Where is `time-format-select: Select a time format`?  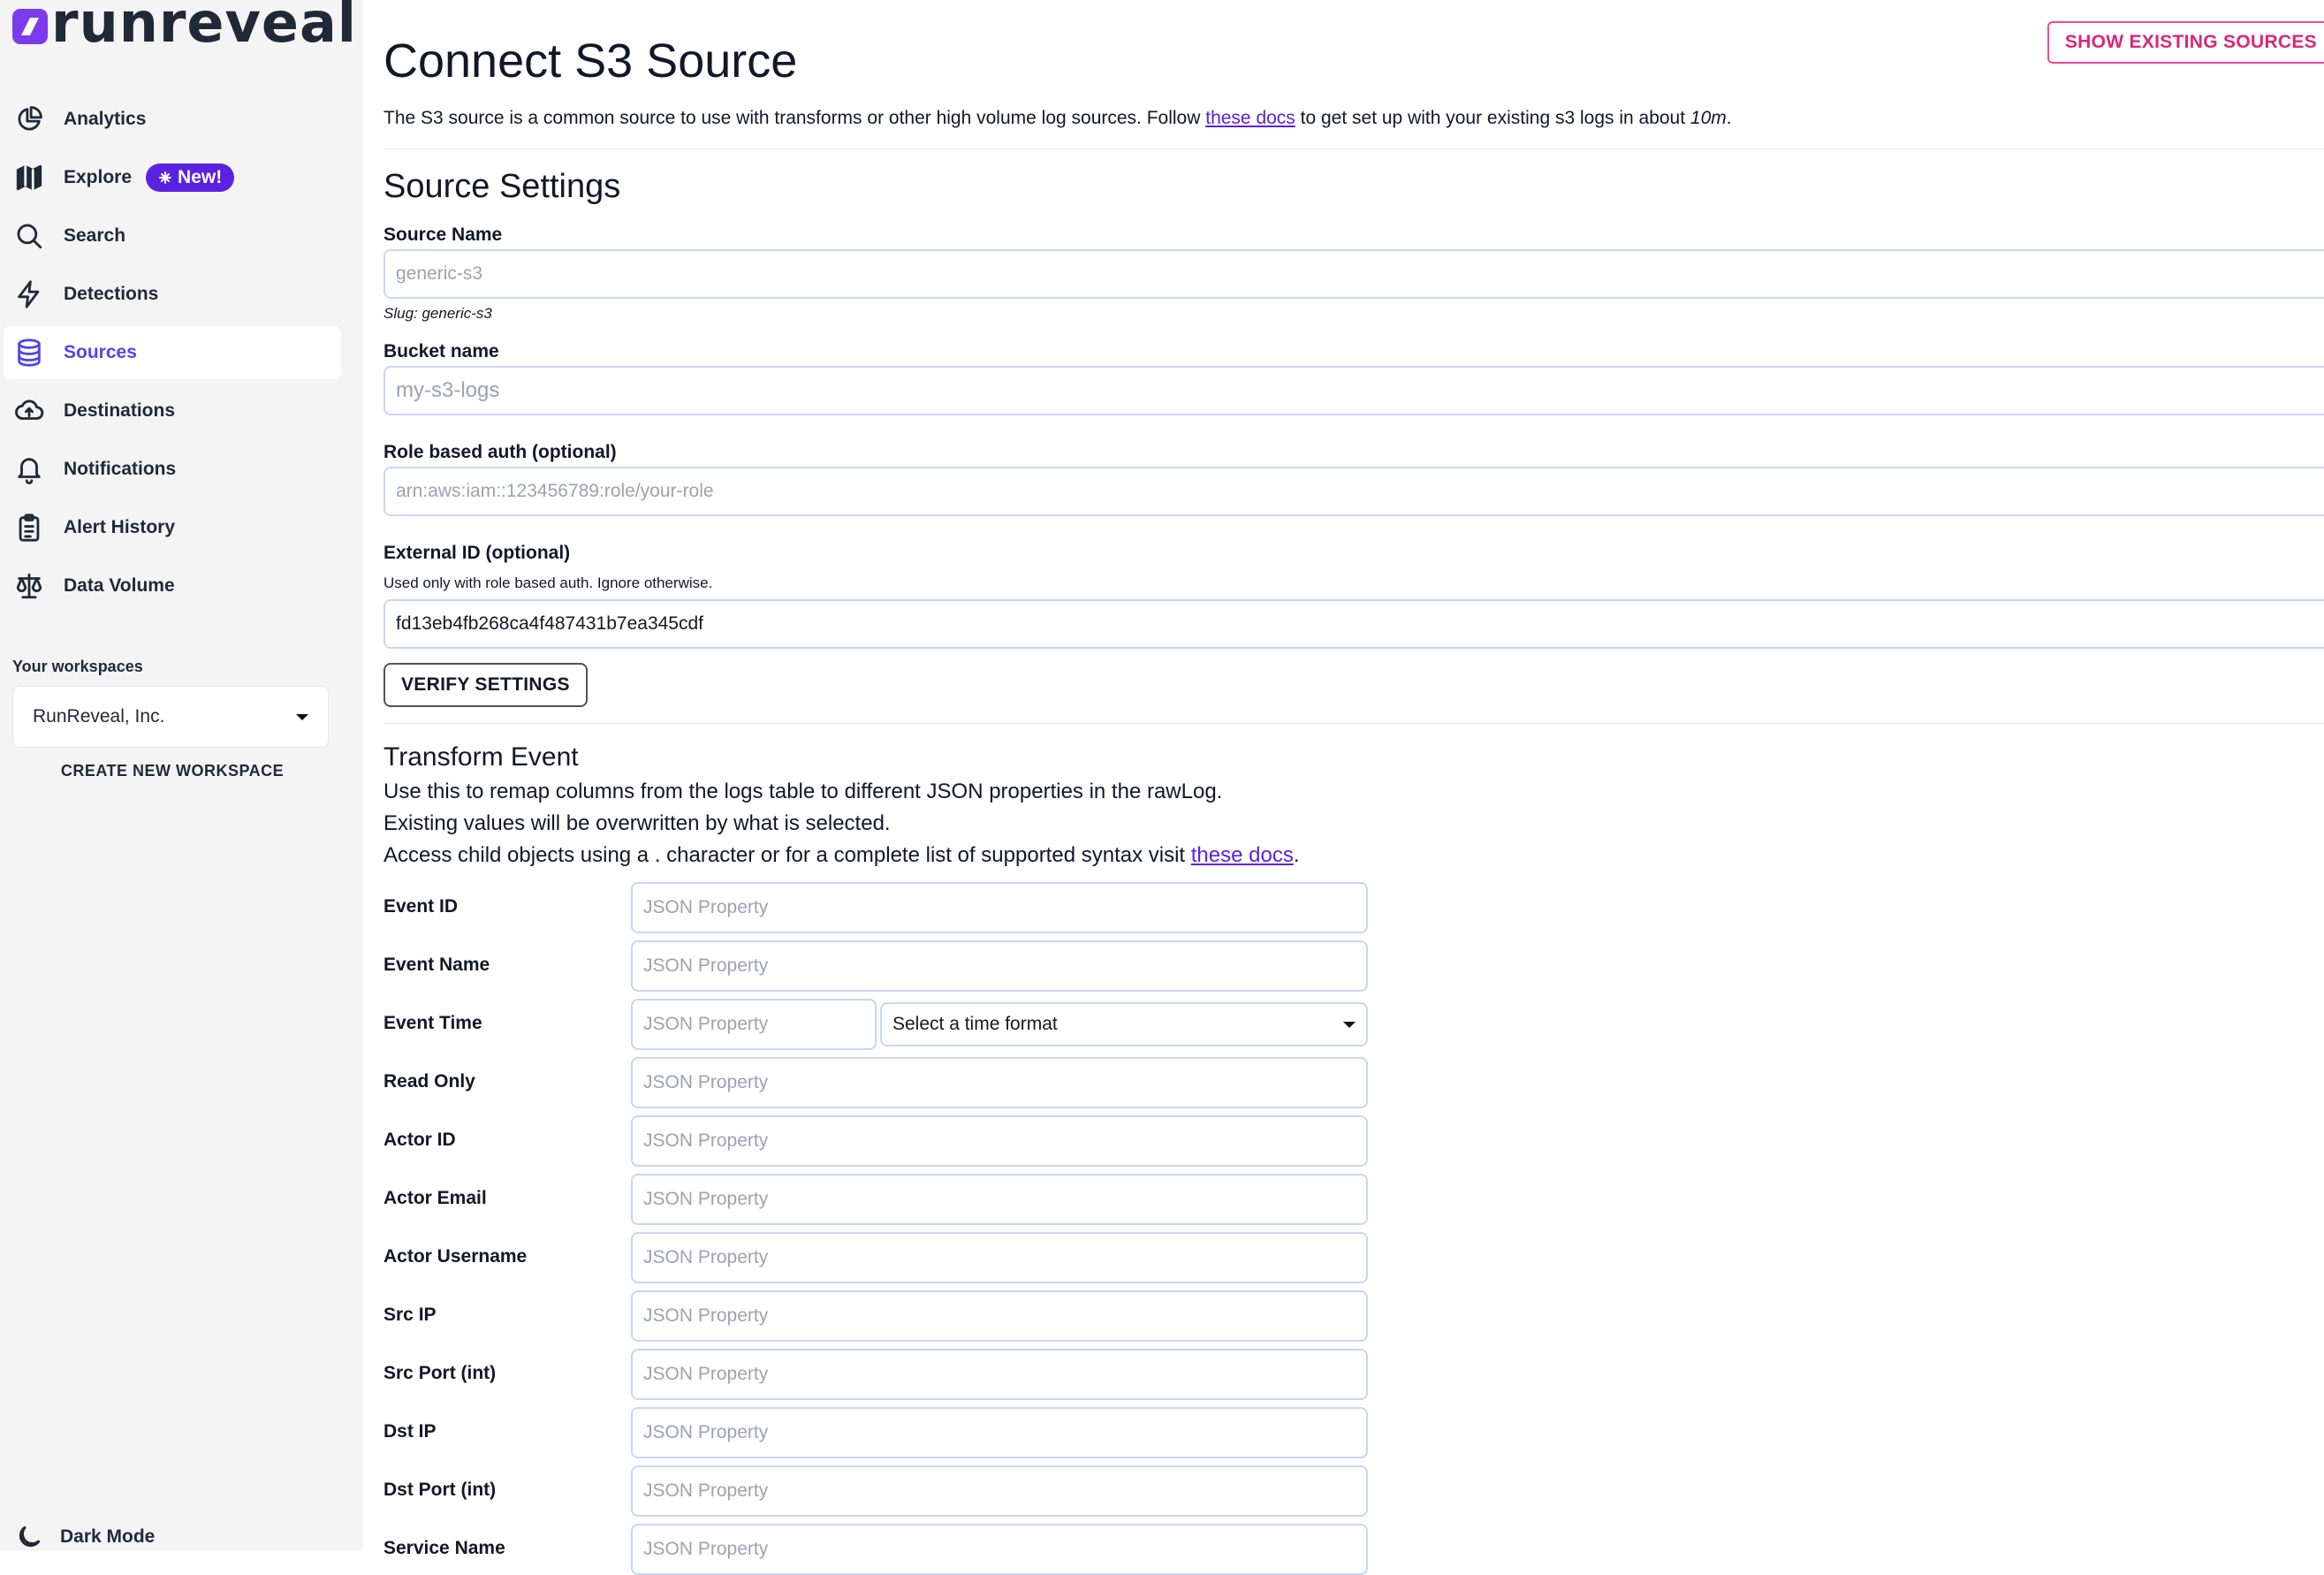 time-format-select: Select a time format is located at coordinates (1124, 1024).